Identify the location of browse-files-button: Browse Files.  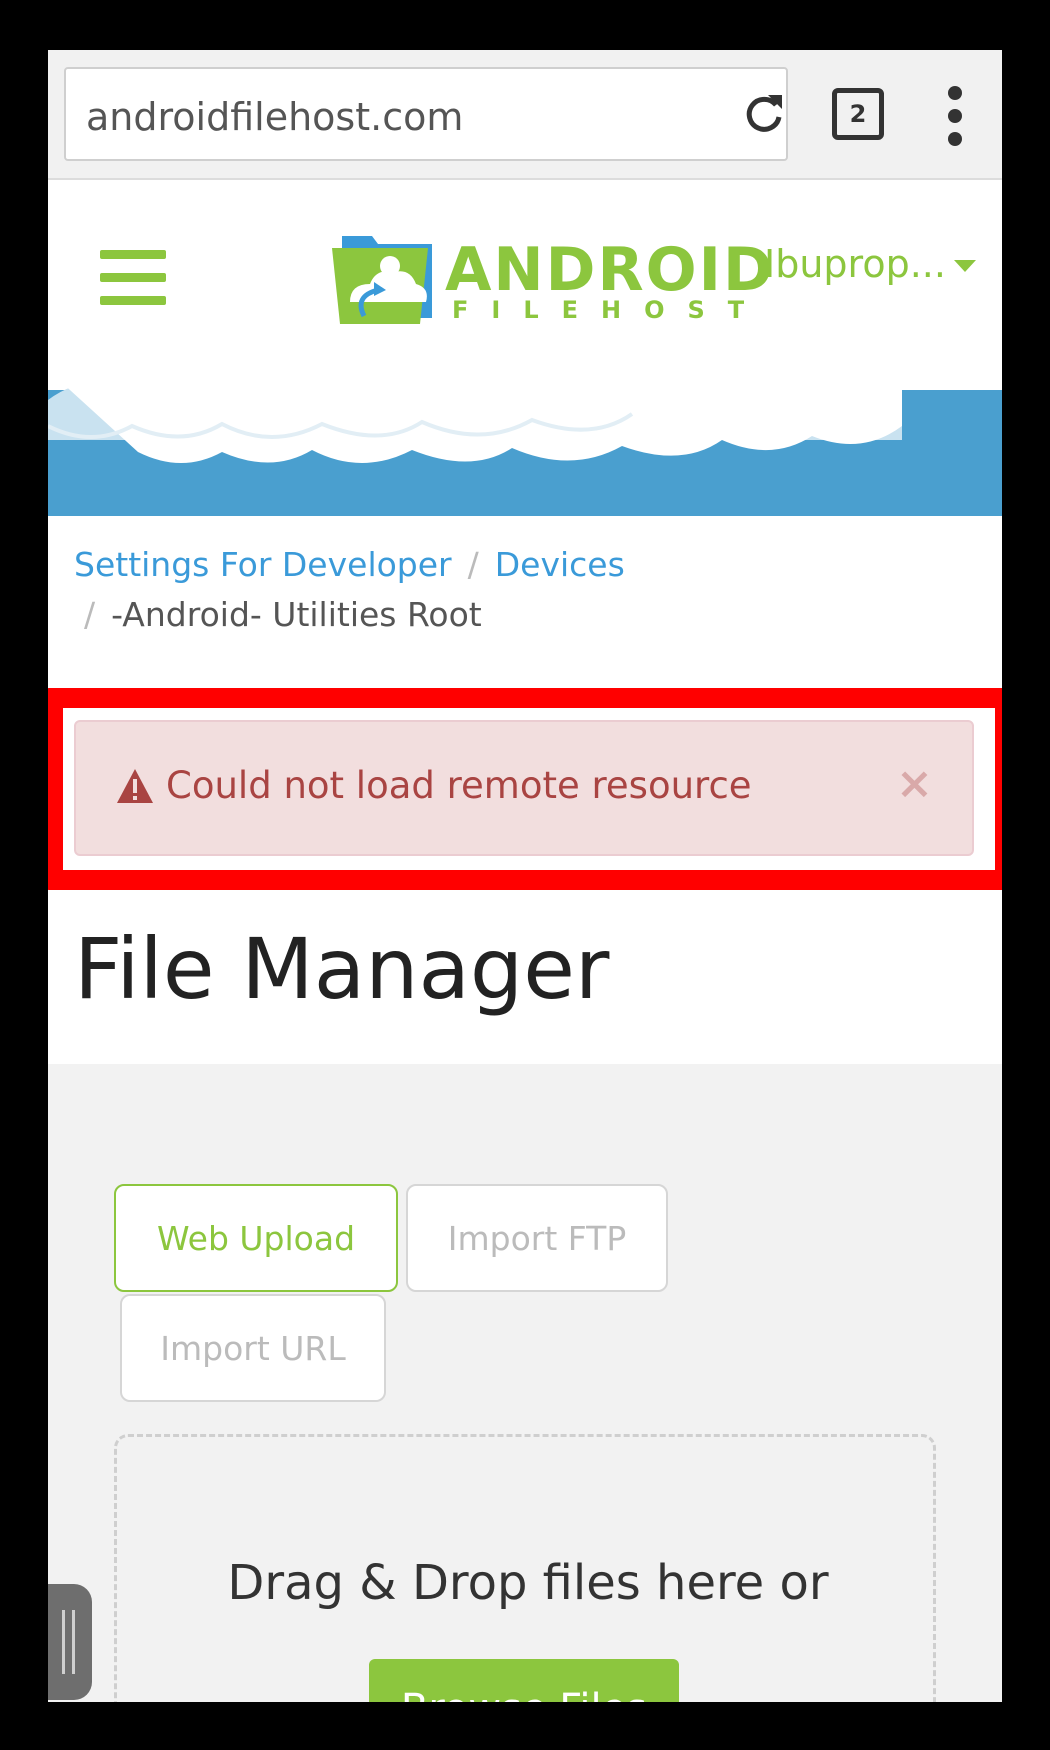
(524, 1680).